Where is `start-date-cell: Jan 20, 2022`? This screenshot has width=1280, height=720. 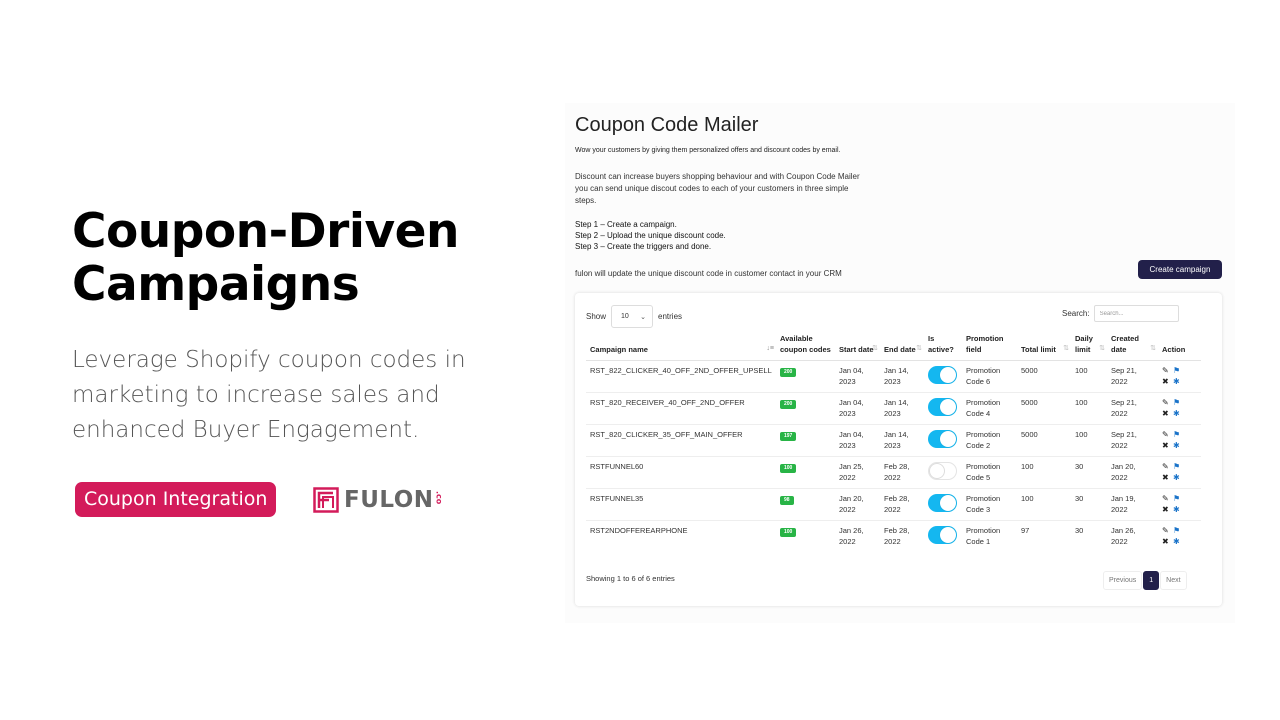 start-date-cell: Jan 20, 2022 is located at coordinates (857, 504).